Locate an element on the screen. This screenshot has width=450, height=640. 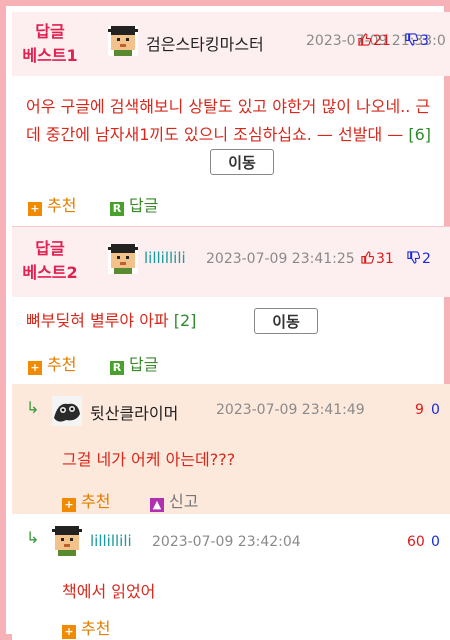
comment-date: 2023-07-09 23:42:04 is located at coordinates (226, 542).